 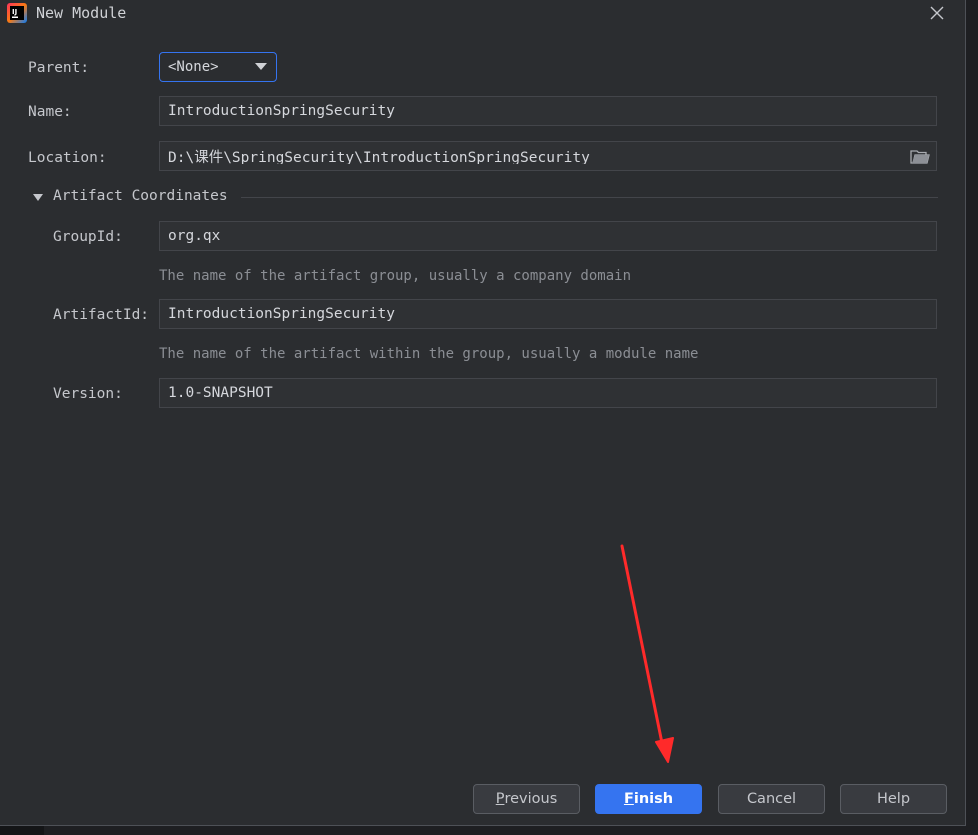 I want to click on parent-selected-value: <None>, so click(x=193, y=67).